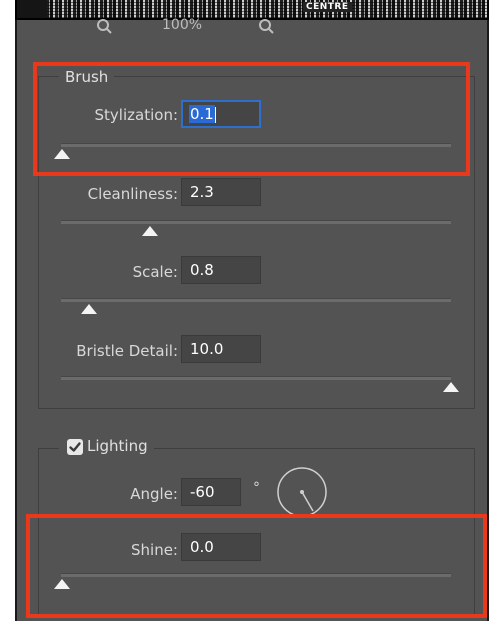 Image resolution: width=499 pixels, height=621 pixels. What do you see at coordinates (75, 447) in the screenshot?
I see `lighting-checkbox` at bounding box center [75, 447].